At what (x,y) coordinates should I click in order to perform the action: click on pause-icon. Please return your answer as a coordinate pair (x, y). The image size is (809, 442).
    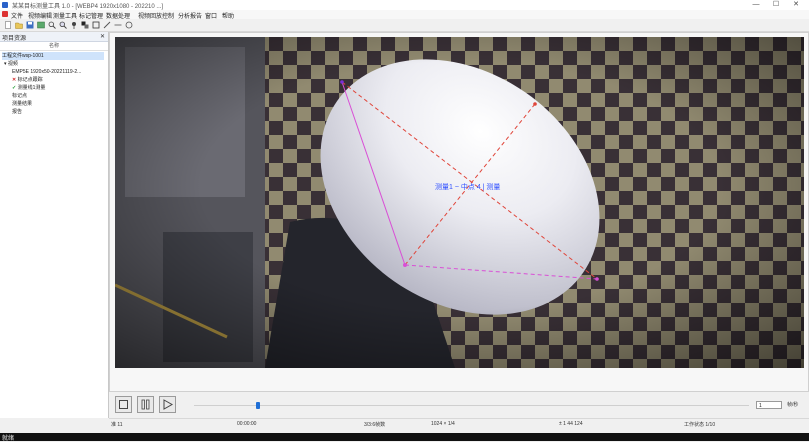
    Looking at the image, I should click on (145, 404).